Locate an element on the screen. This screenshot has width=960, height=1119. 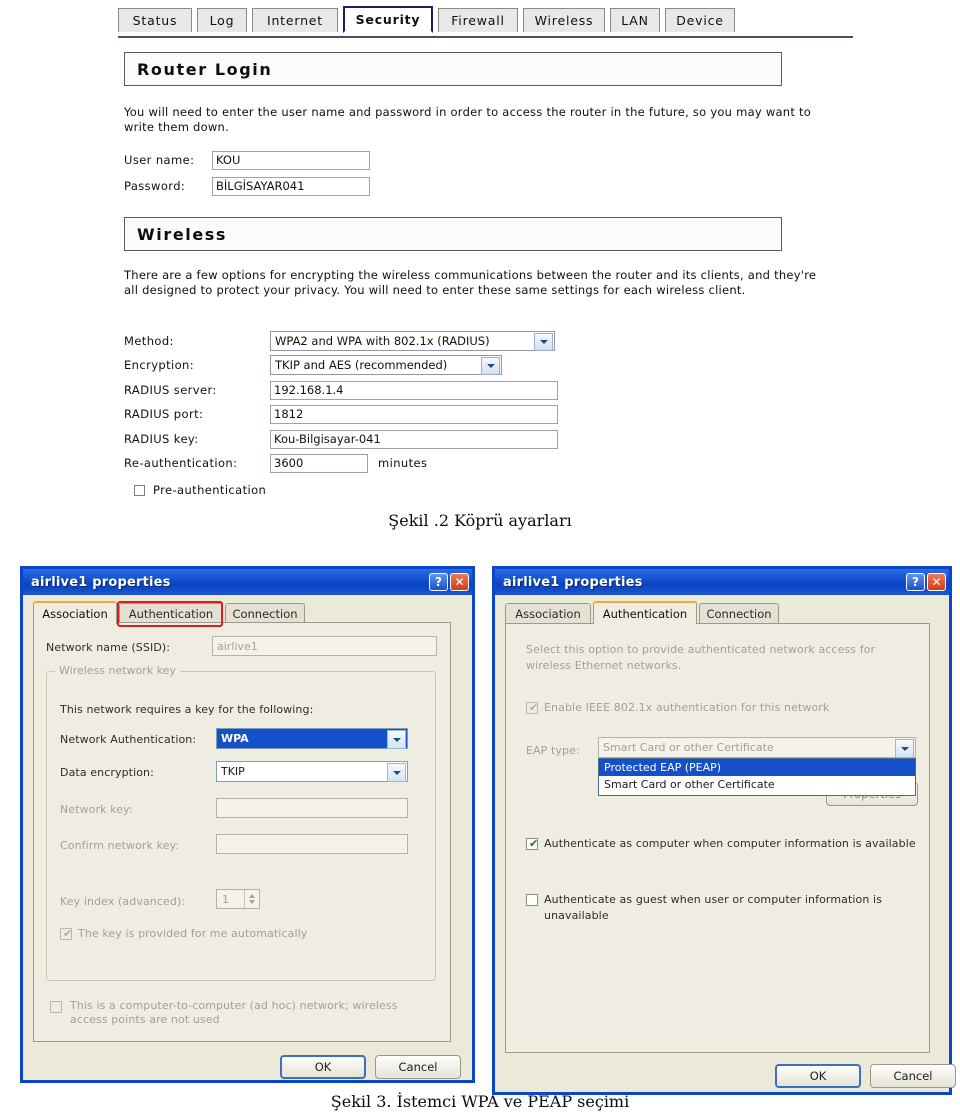
tab-security: Security is located at coordinates (388, 19).